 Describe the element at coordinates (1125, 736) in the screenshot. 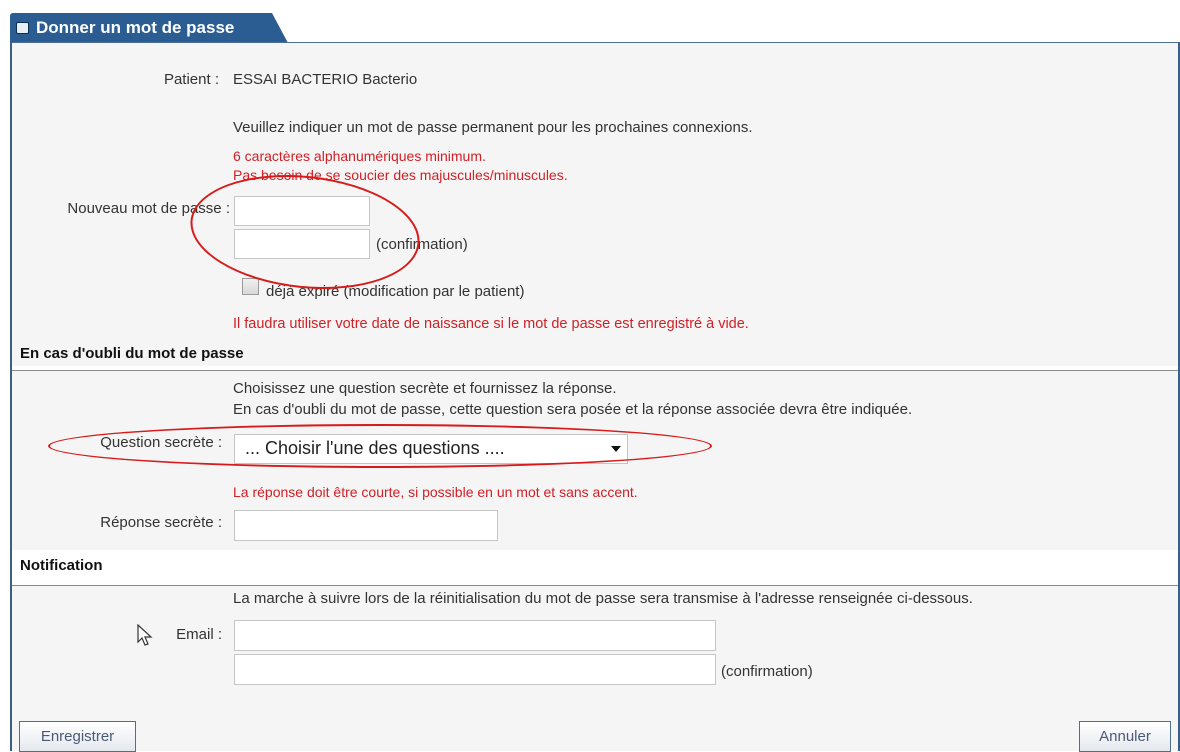

I see `cancel-button: Annuler` at that location.